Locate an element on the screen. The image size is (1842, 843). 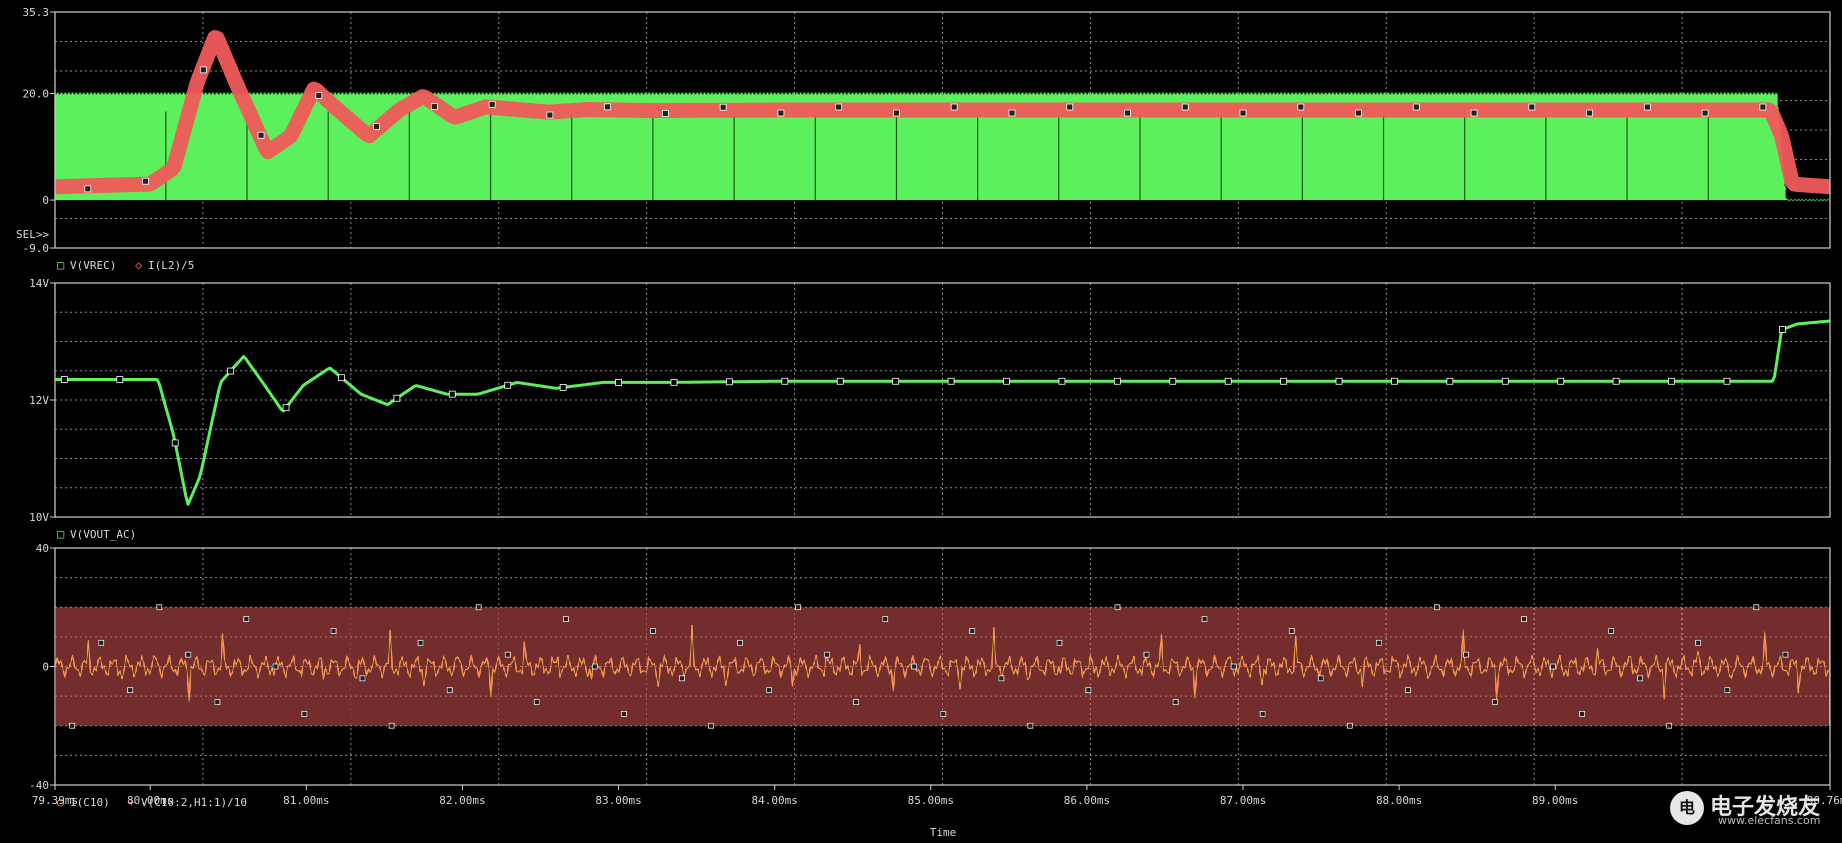
x-tick-label: 83.00ms is located at coordinates (618, 800).